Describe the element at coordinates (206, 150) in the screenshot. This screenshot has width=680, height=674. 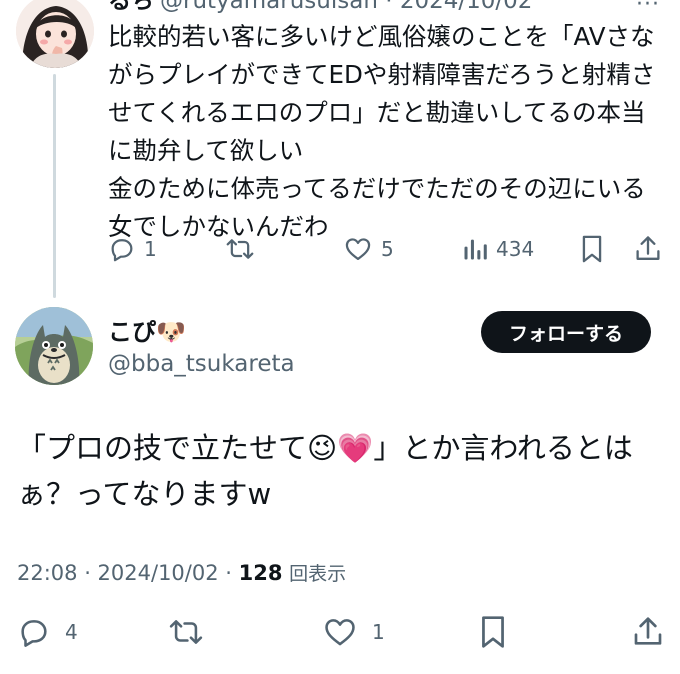
I see `parent-text-line: に勘弁して欲しい` at that location.